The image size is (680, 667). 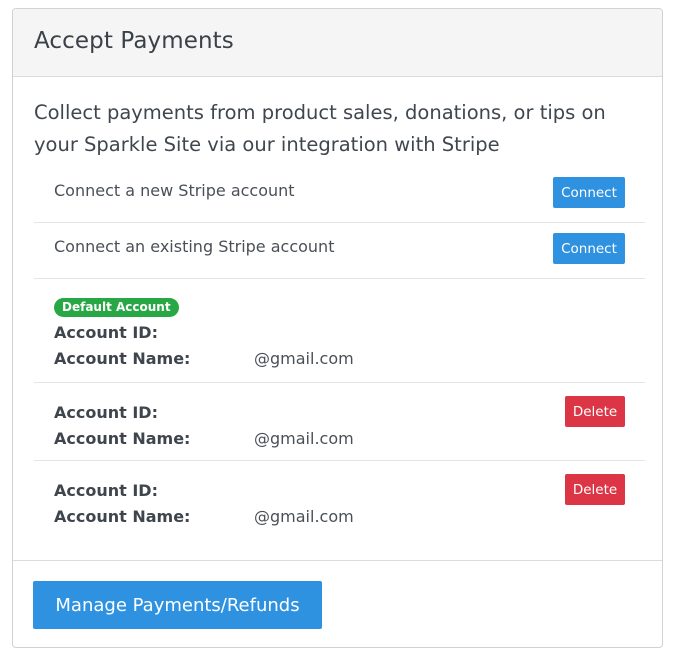 What do you see at coordinates (589, 248) in the screenshot?
I see `connect-existing-button: Connect` at bounding box center [589, 248].